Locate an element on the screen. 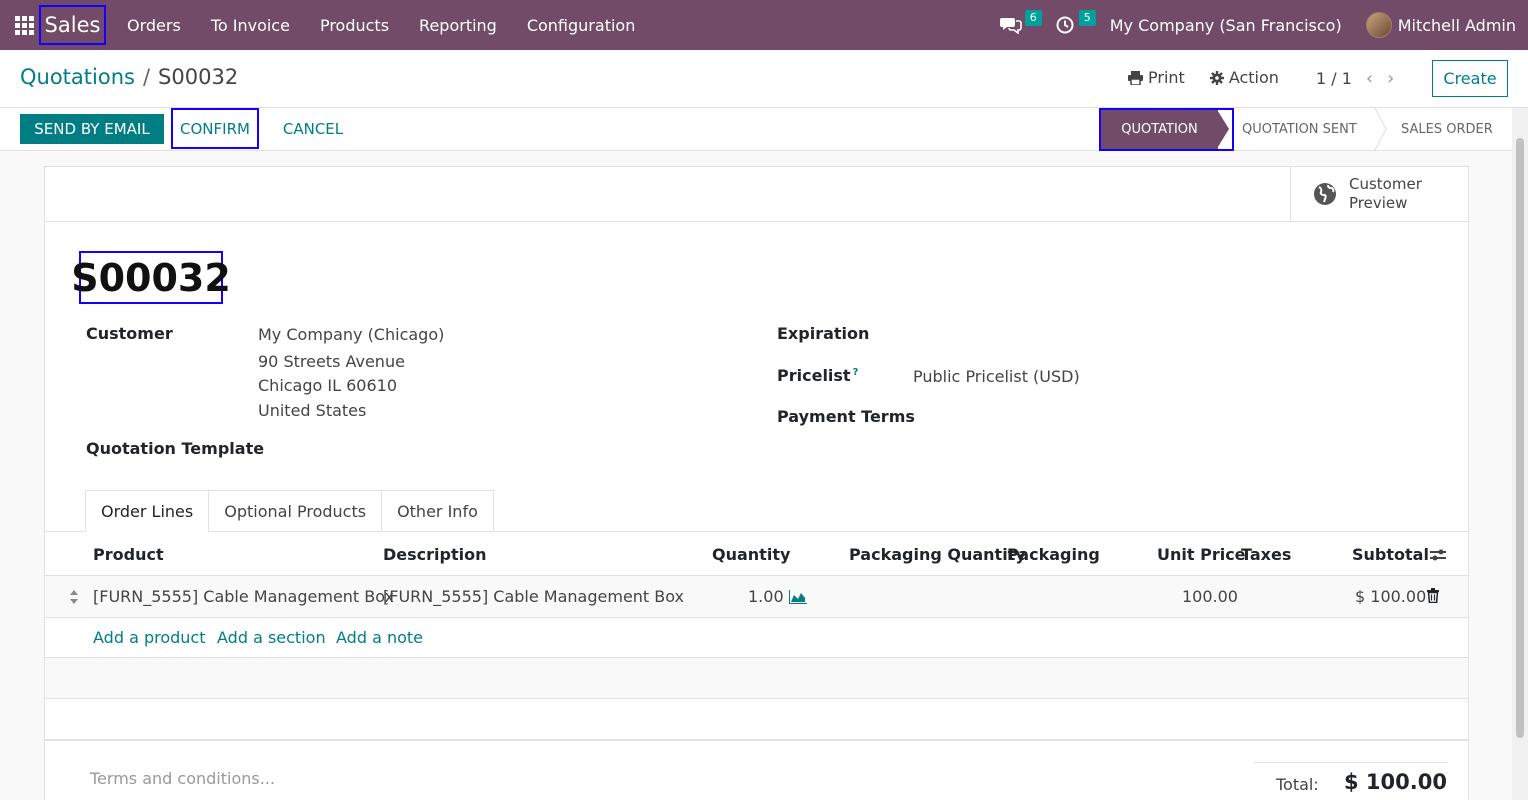 This screenshot has height=800, width=1528. menu-products: Products is located at coordinates (354, 25).